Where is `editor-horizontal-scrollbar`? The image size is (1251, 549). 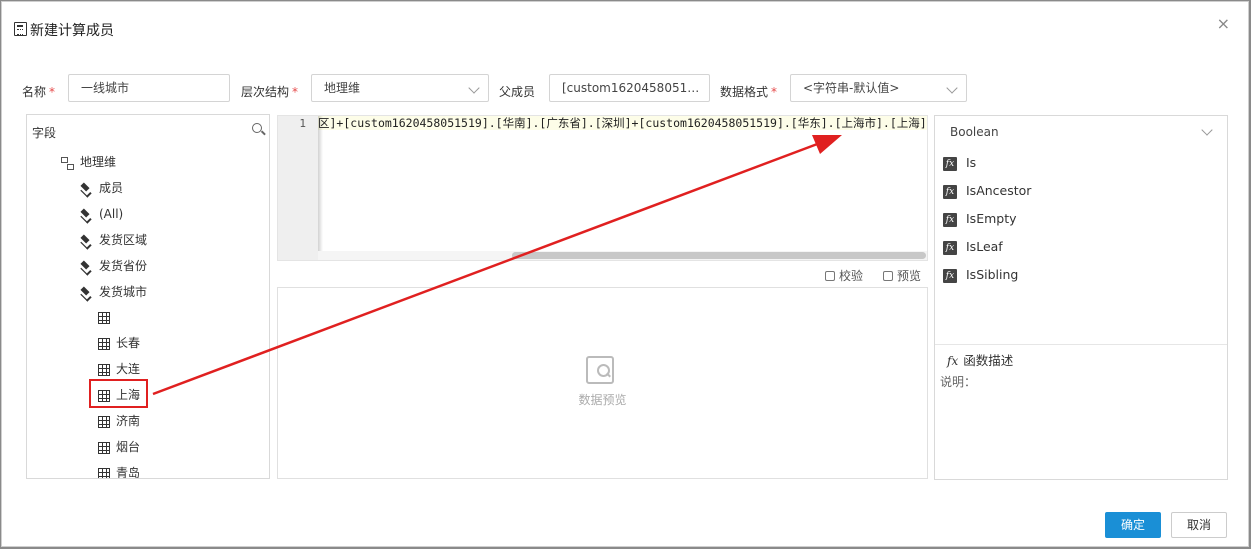 editor-horizontal-scrollbar is located at coordinates (622, 255).